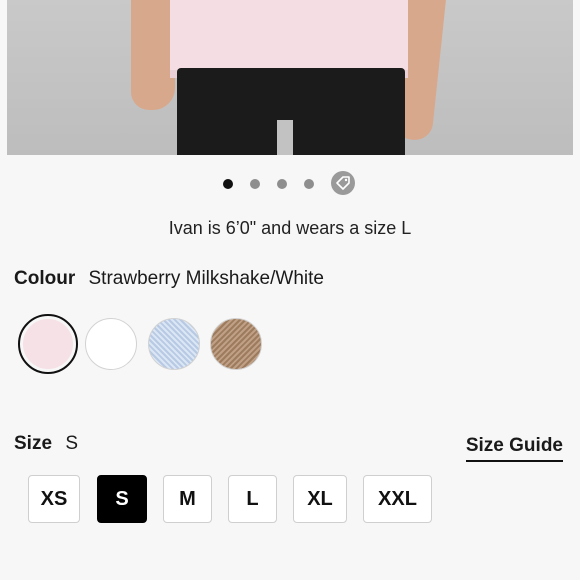 This screenshot has width=580, height=580. What do you see at coordinates (514, 448) in the screenshot?
I see `size-guide-link: Size Guide` at bounding box center [514, 448].